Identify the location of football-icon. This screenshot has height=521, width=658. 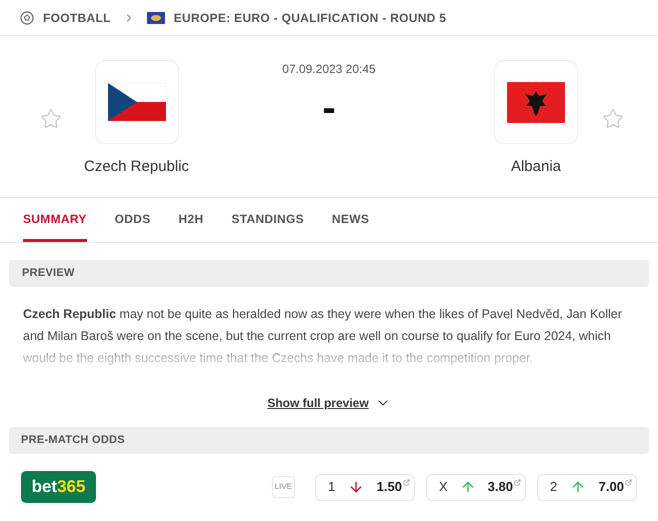
(27, 17).